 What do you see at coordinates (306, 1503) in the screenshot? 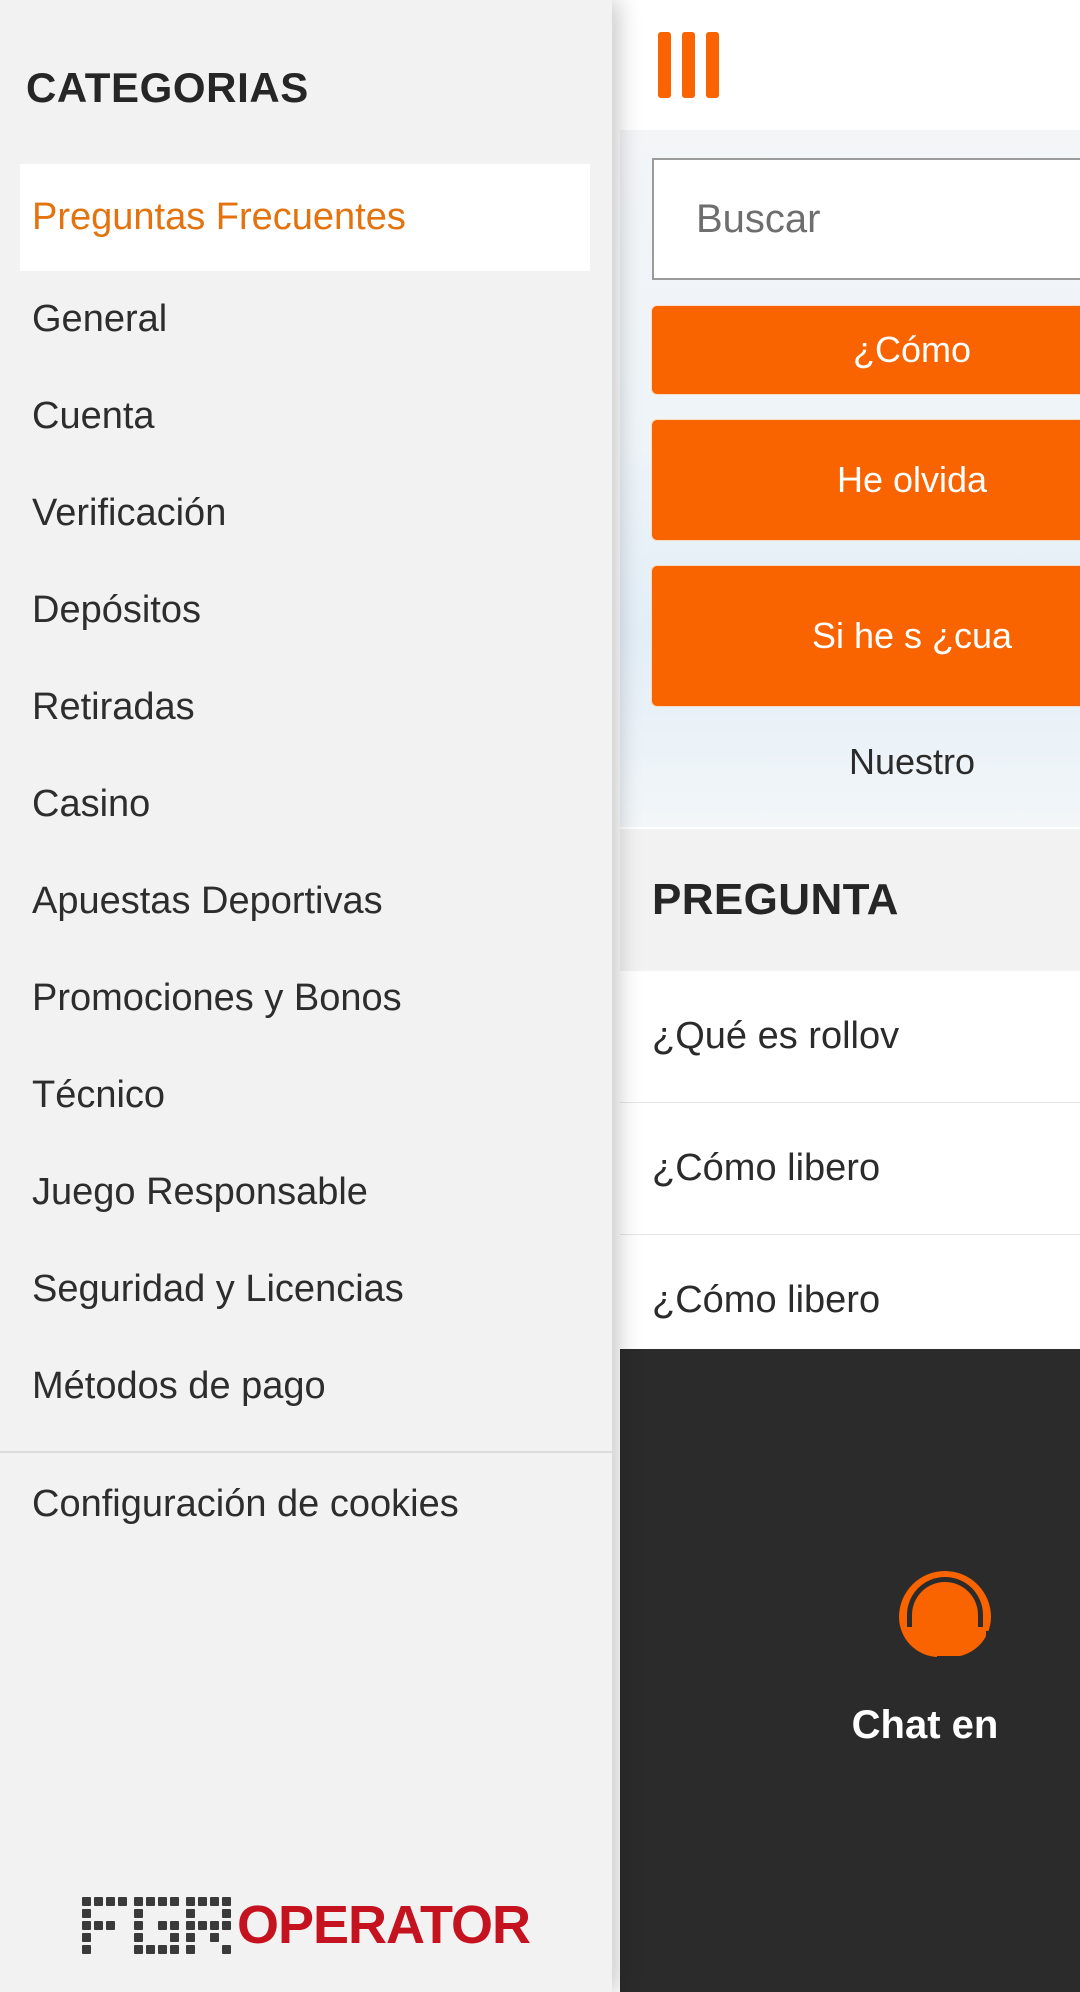
I see `sidebar-item-cookie-settings: Configuración de cookies` at bounding box center [306, 1503].